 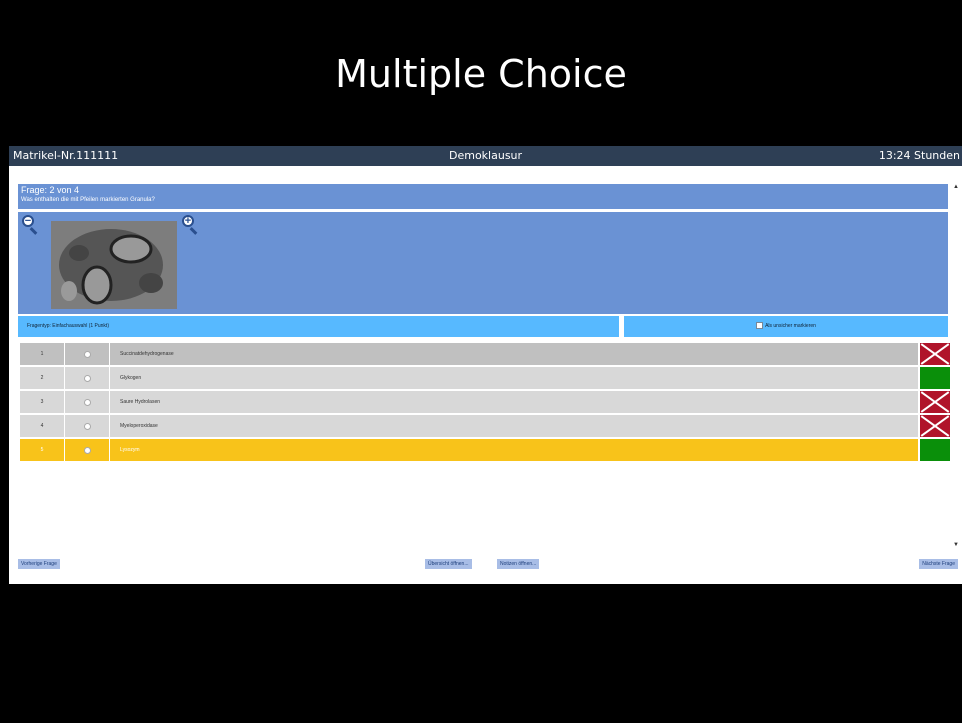 What do you see at coordinates (469, 426) in the screenshot?
I see `answer-option-4: 4 Myeloperoxidase` at bounding box center [469, 426].